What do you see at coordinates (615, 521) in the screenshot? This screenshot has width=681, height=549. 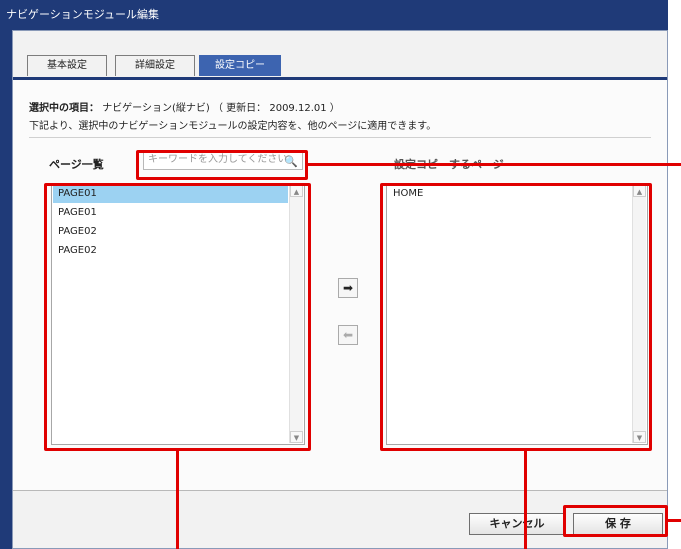 I see `highlight-save-button` at bounding box center [615, 521].